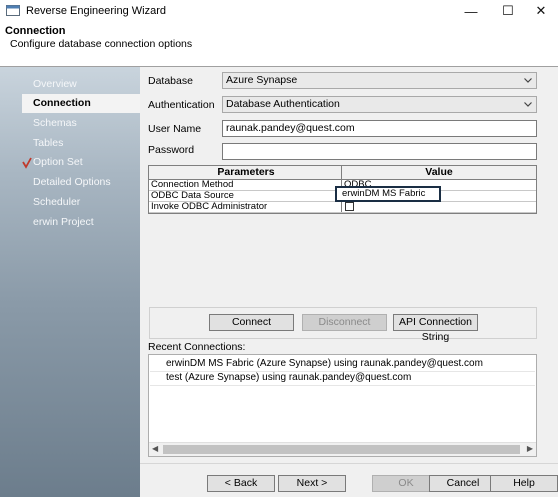 The image size is (558, 497). Describe the element at coordinates (175, 129) in the screenshot. I see `user-name-label: User Name` at that location.